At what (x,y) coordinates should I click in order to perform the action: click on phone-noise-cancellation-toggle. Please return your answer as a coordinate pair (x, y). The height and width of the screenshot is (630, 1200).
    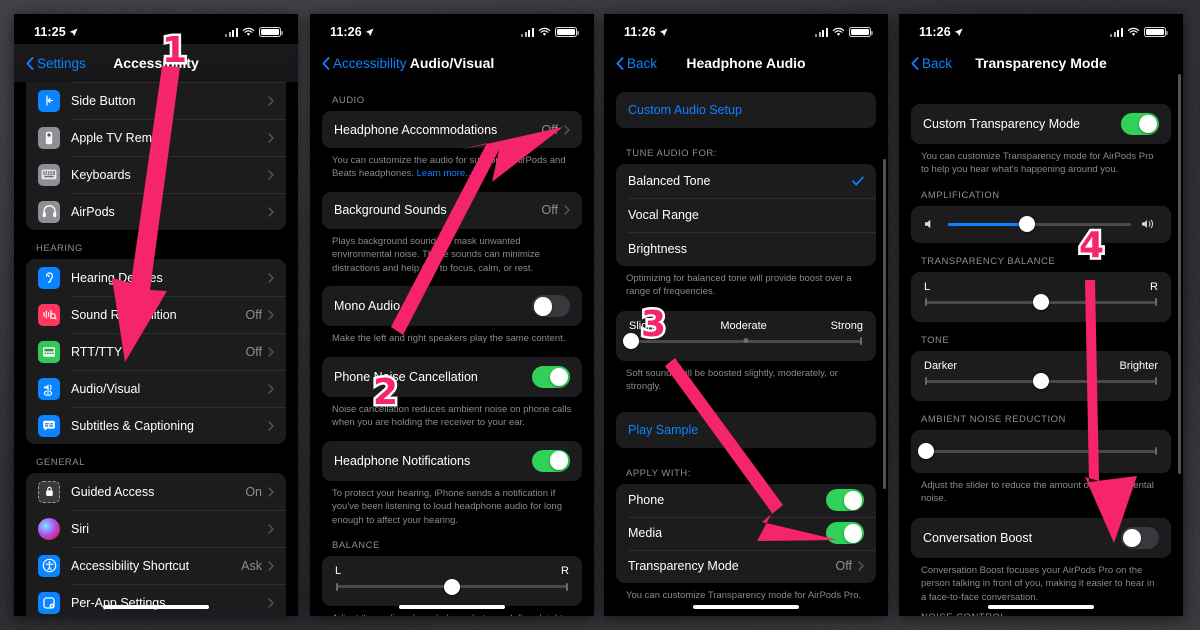
    Looking at the image, I should click on (551, 376).